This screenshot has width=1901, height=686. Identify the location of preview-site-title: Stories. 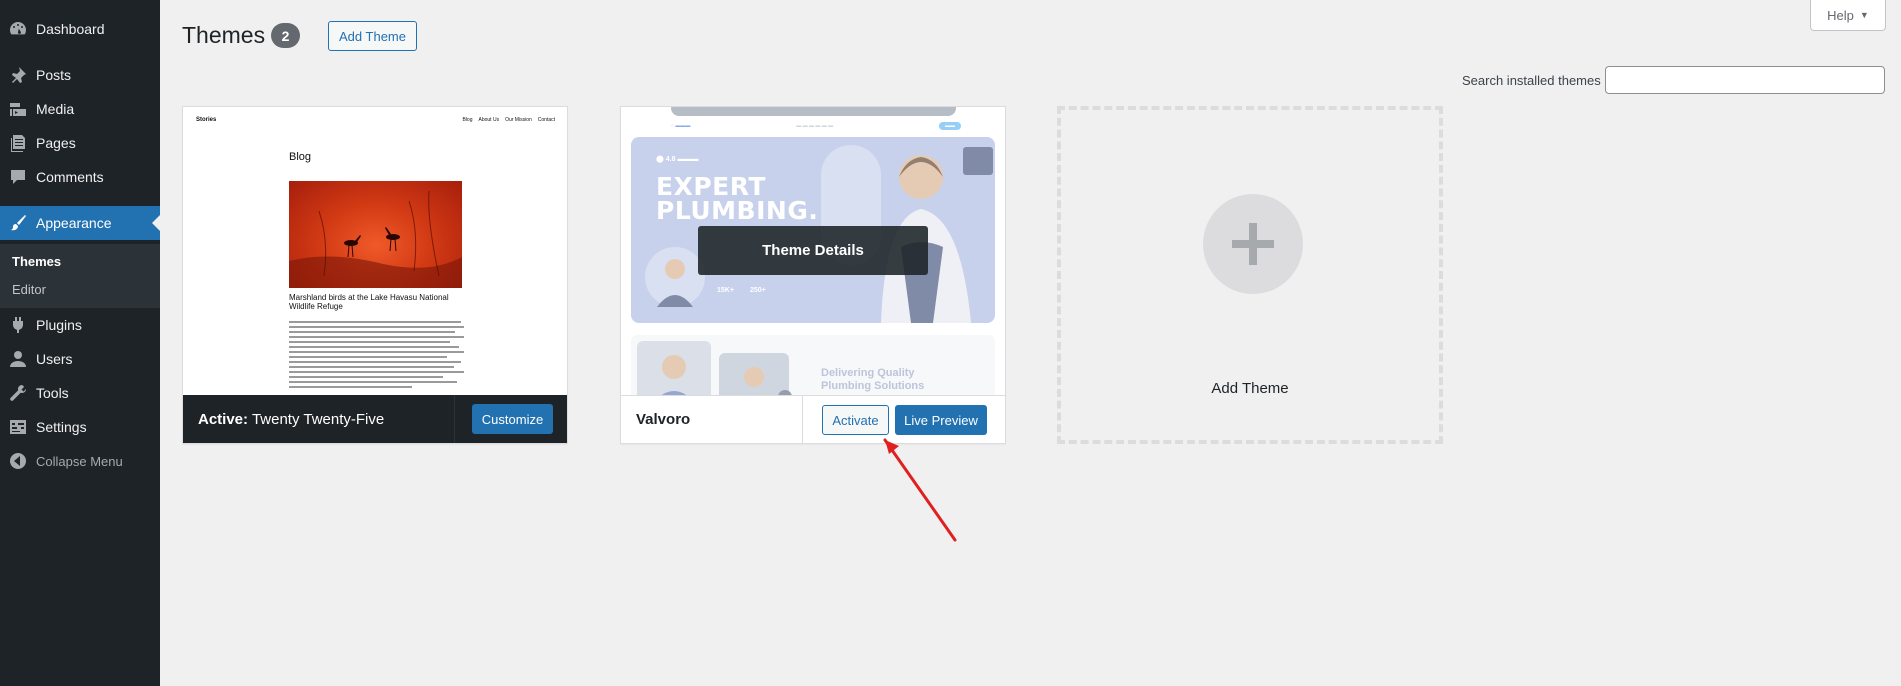
(206, 120).